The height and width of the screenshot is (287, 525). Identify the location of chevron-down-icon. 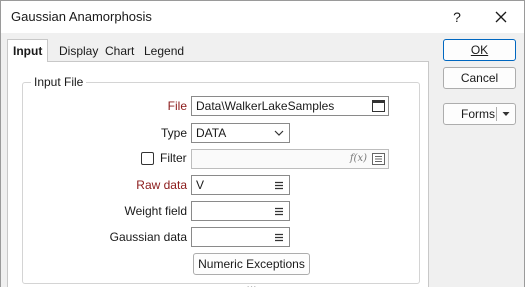
(279, 133).